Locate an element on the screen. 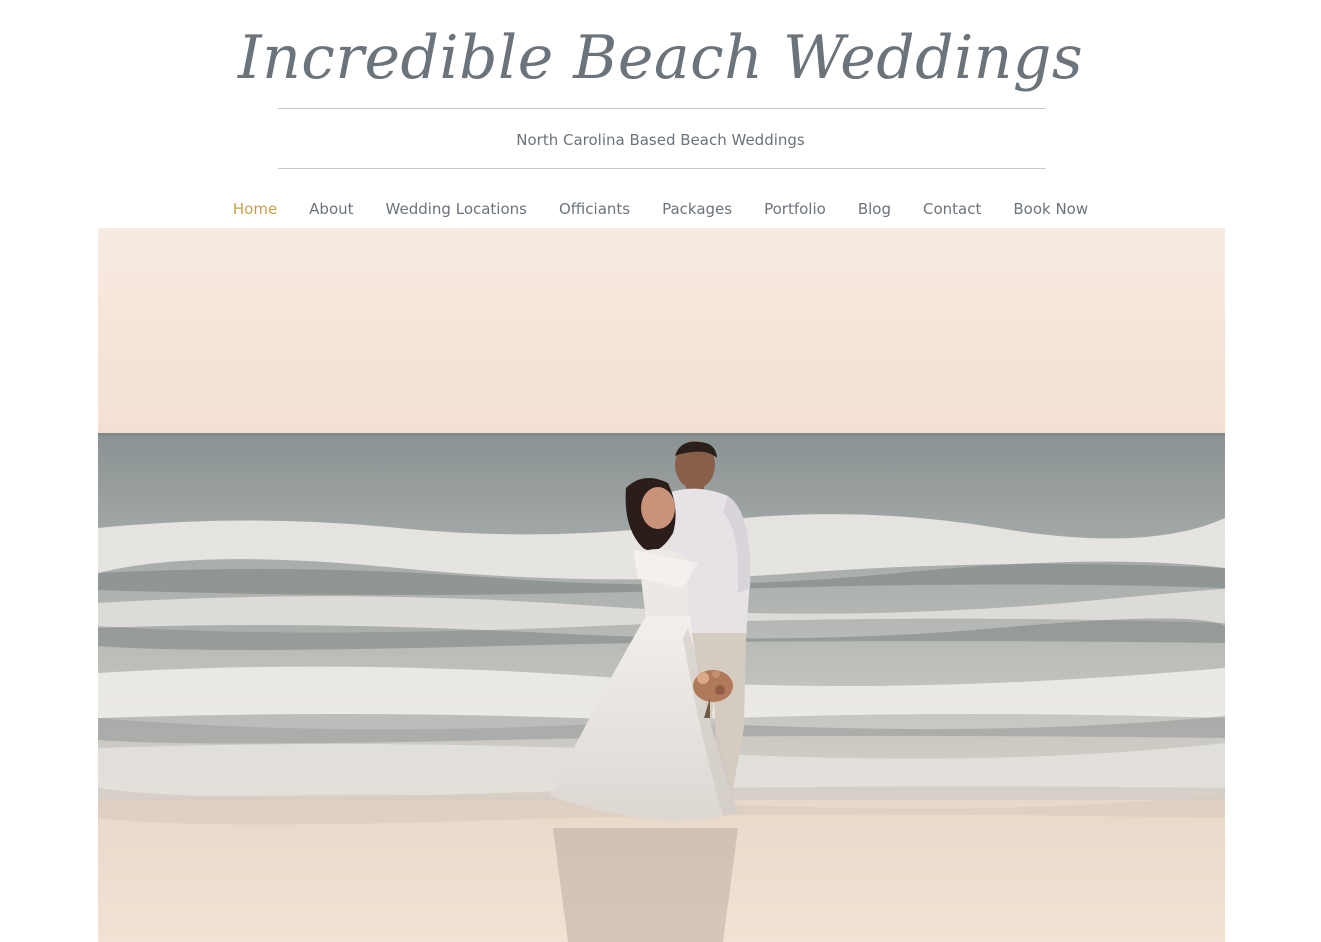  nav-item-wedding-locations: Wedding Locations is located at coordinates (456, 209).